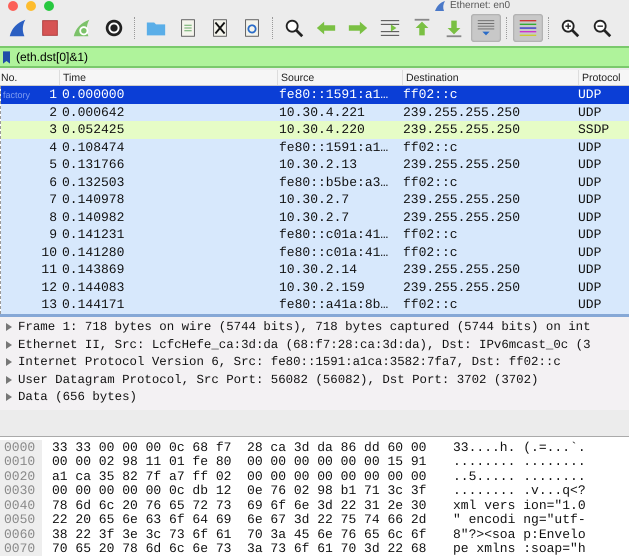 The image size is (629, 556). Describe the element at coordinates (49, 270) in the screenshot. I see `table-cell: 11` at that location.